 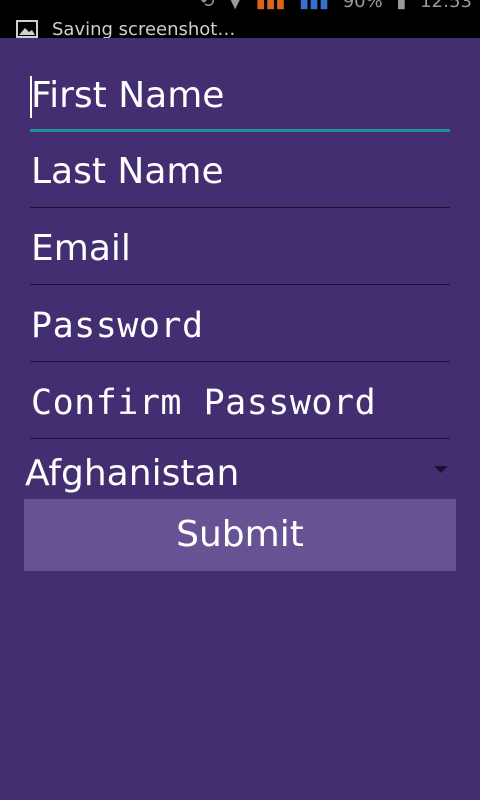 What do you see at coordinates (240, 207) in the screenshot?
I see `last-name-underline` at bounding box center [240, 207].